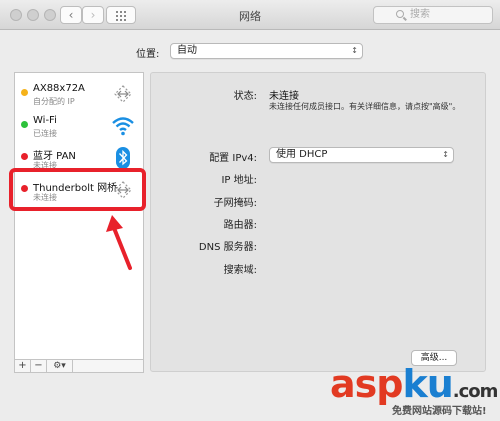 This screenshot has width=500, height=421. What do you see at coordinates (23, 366) in the screenshot?
I see `add-service-button: +` at bounding box center [23, 366].